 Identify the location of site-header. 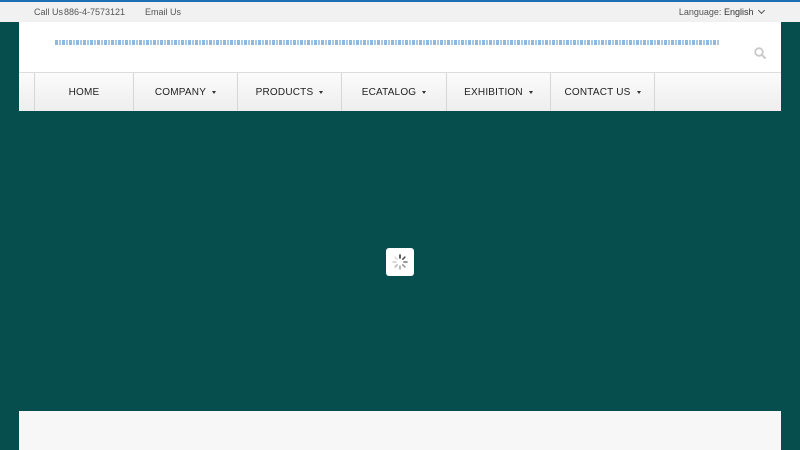
(400, 47).